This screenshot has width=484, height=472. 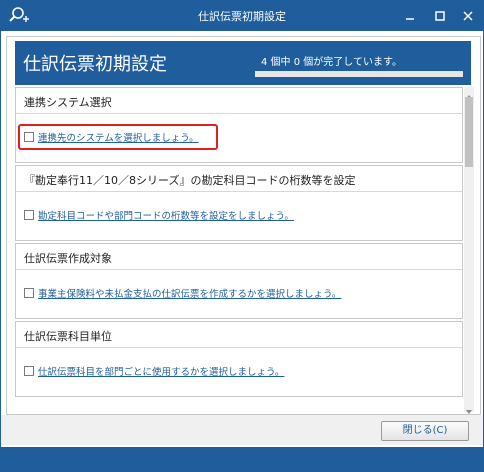 What do you see at coordinates (410, 16) in the screenshot?
I see `minimize-button` at bounding box center [410, 16].